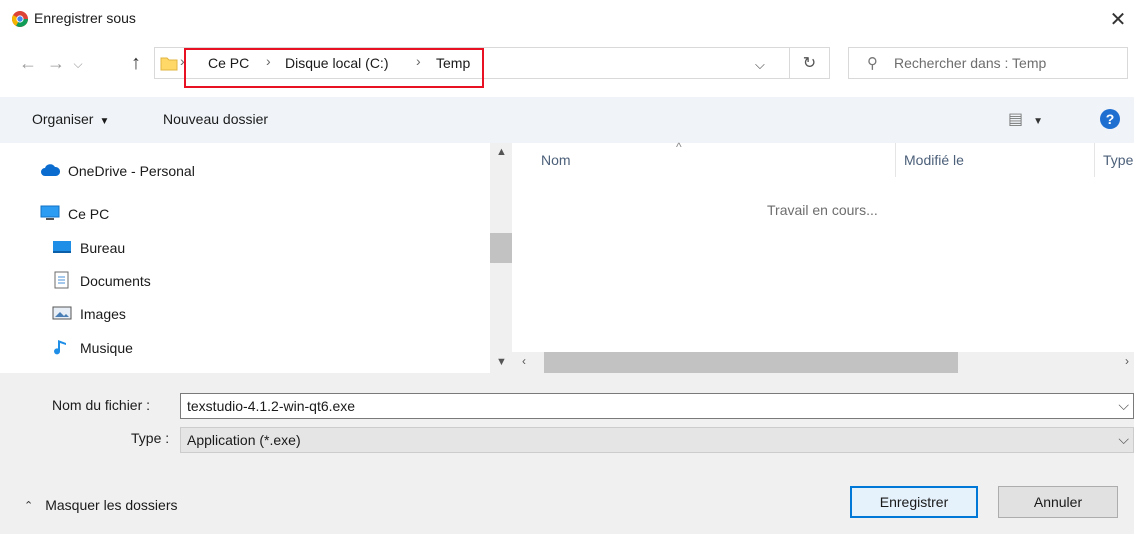 This screenshot has height=534, width=1134. I want to click on tree-item-label: OneDrive - Personal, so click(131, 171).